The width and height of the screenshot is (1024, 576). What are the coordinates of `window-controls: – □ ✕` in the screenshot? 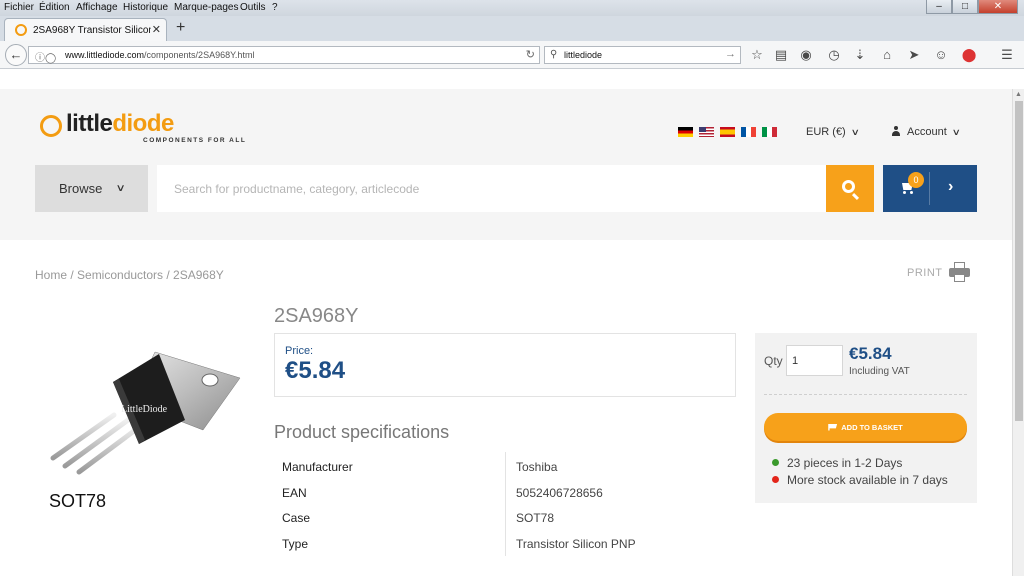 It's located at (972, 7).